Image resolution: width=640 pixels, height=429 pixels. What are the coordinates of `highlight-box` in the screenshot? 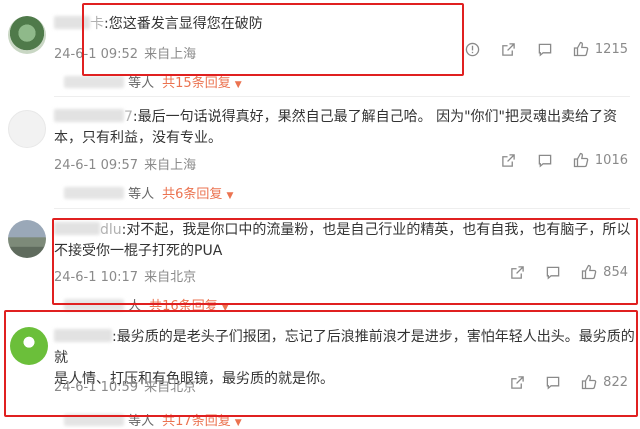 It's located at (273, 39).